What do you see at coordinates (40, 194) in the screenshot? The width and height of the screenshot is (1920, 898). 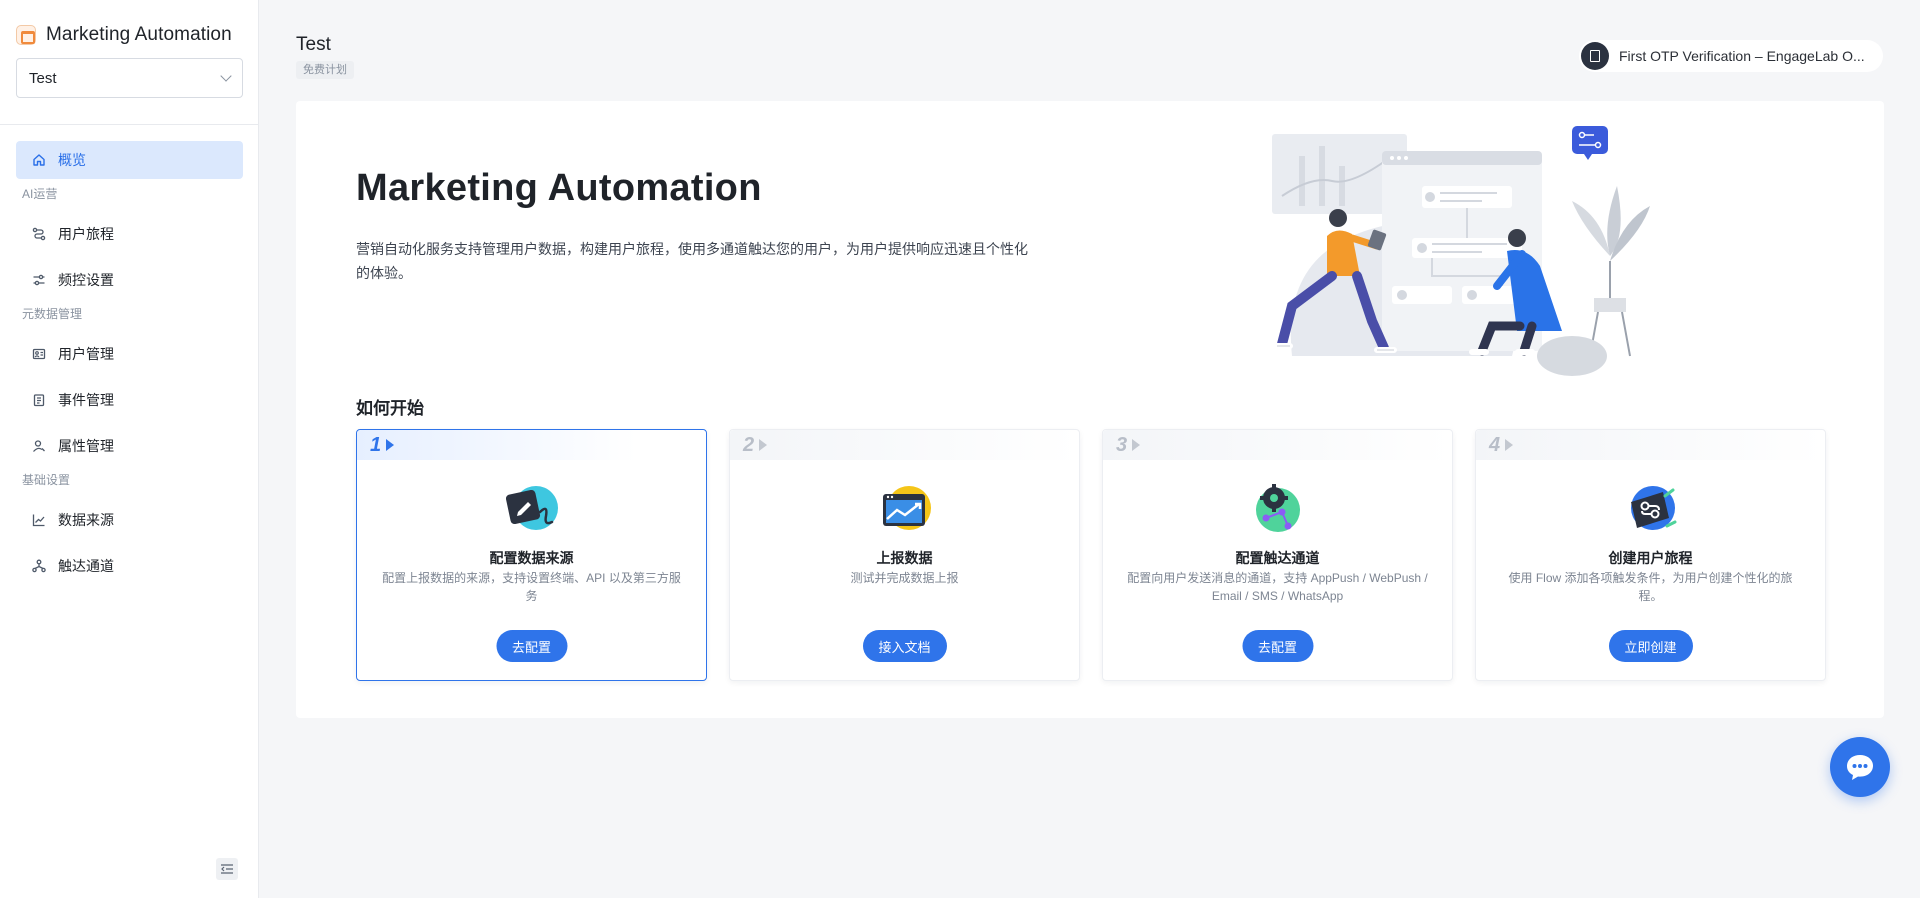 I see `nav-group-ai-ops: AI运营` at bounding box center [40, 194].